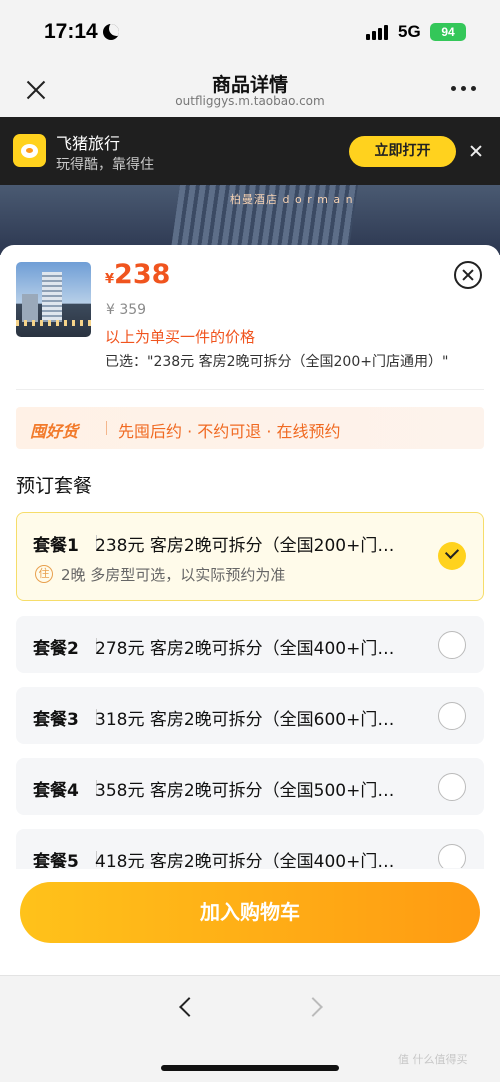 Image resolution: width=500 pixels, height=1082 pixels. Describe the element at coordinates (464, 89) in the screenshot. I see `more-icon` at that location.